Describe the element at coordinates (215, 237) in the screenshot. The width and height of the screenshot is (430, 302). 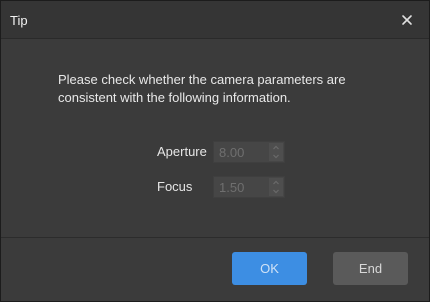
I see `footer-divider` at that location.